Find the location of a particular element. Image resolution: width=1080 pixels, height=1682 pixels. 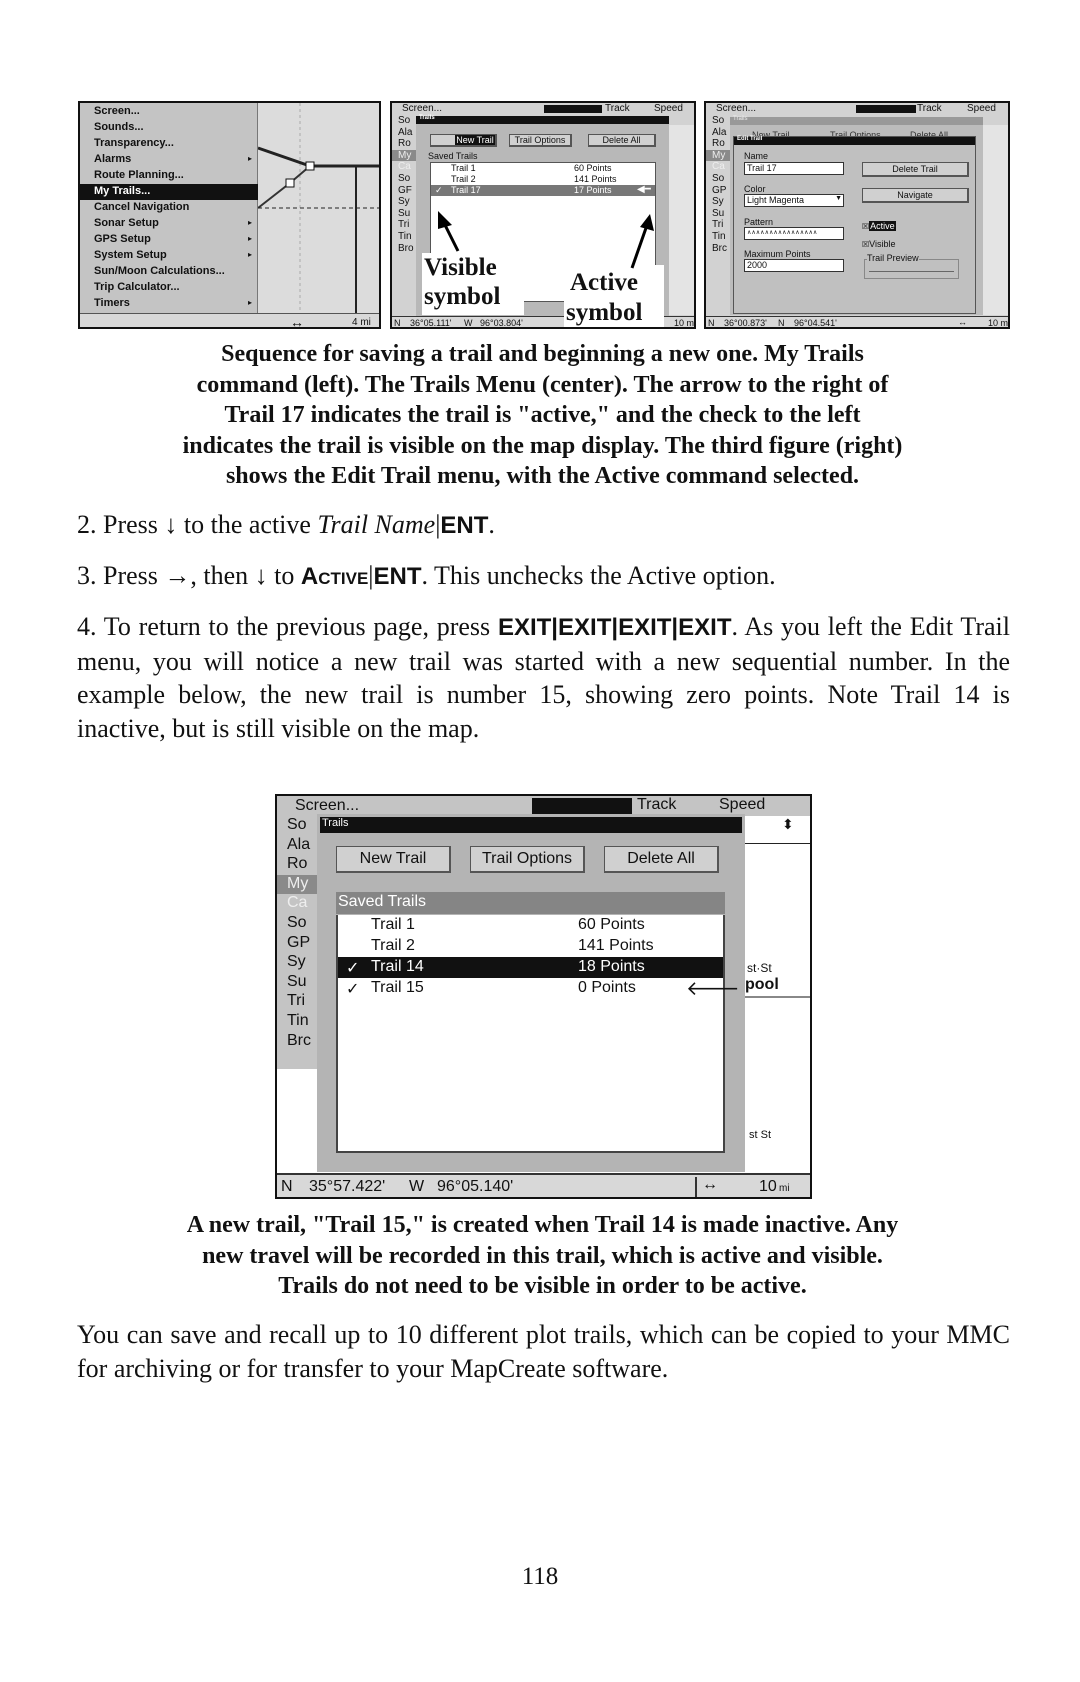

key-exit-sequence: EXIT|EXIT|EXIT|EXIT is located at coordinates (614, 627).